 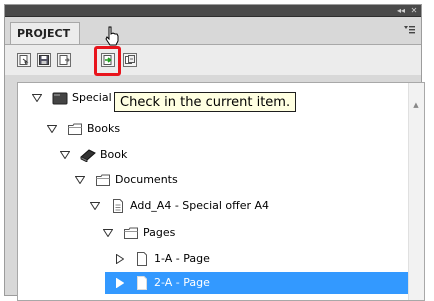 What do you see at coordinates (182, 258) in the screenshot?
I see `tree-node-label: 1-A - Page` at bounding box center [182, 258].